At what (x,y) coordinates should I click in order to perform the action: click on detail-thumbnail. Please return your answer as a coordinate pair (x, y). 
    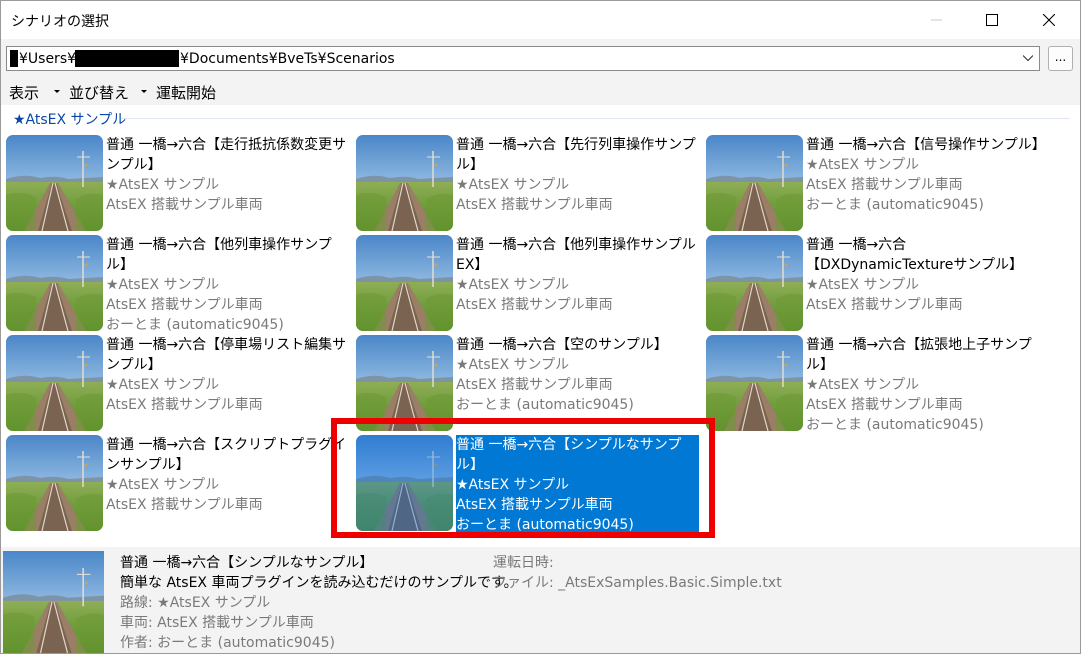
    Looking at the image, I should click on (53, 602).